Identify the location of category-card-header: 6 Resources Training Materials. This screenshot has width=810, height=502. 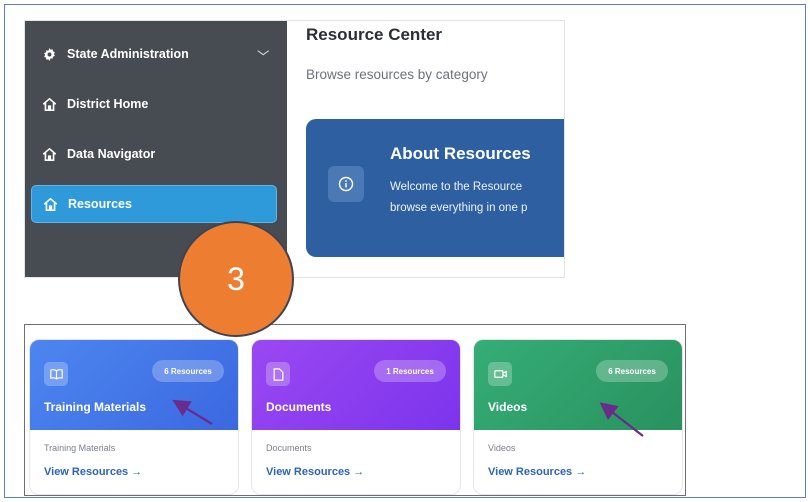
(134, 385).